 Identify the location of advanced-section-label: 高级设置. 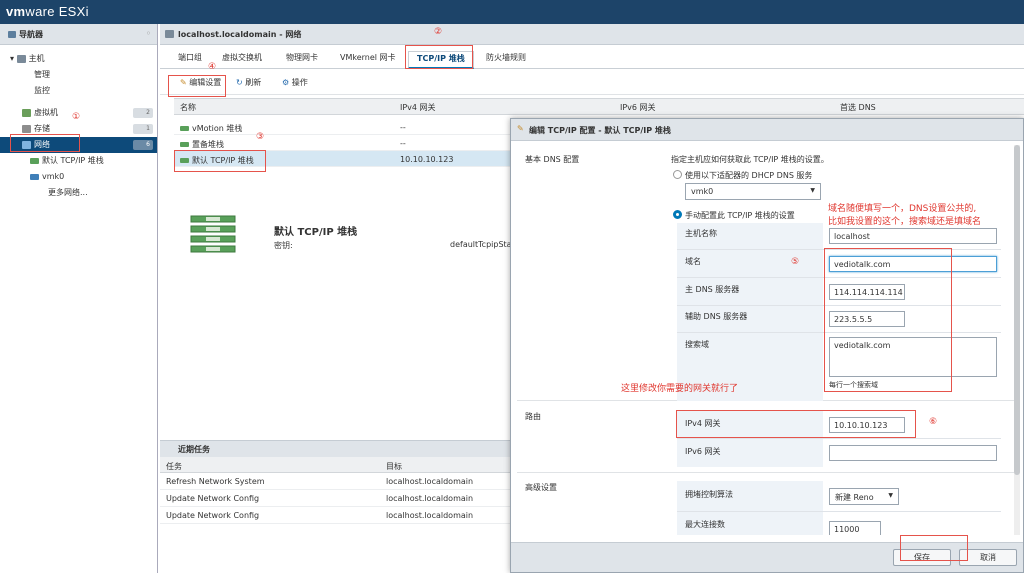
(541, 487).